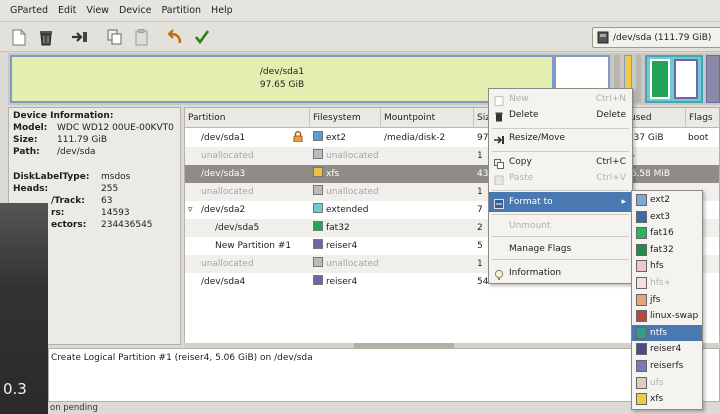 This screenshot has width=720, height=414. I want to click on map-partition-sda5, so click(660, 79).